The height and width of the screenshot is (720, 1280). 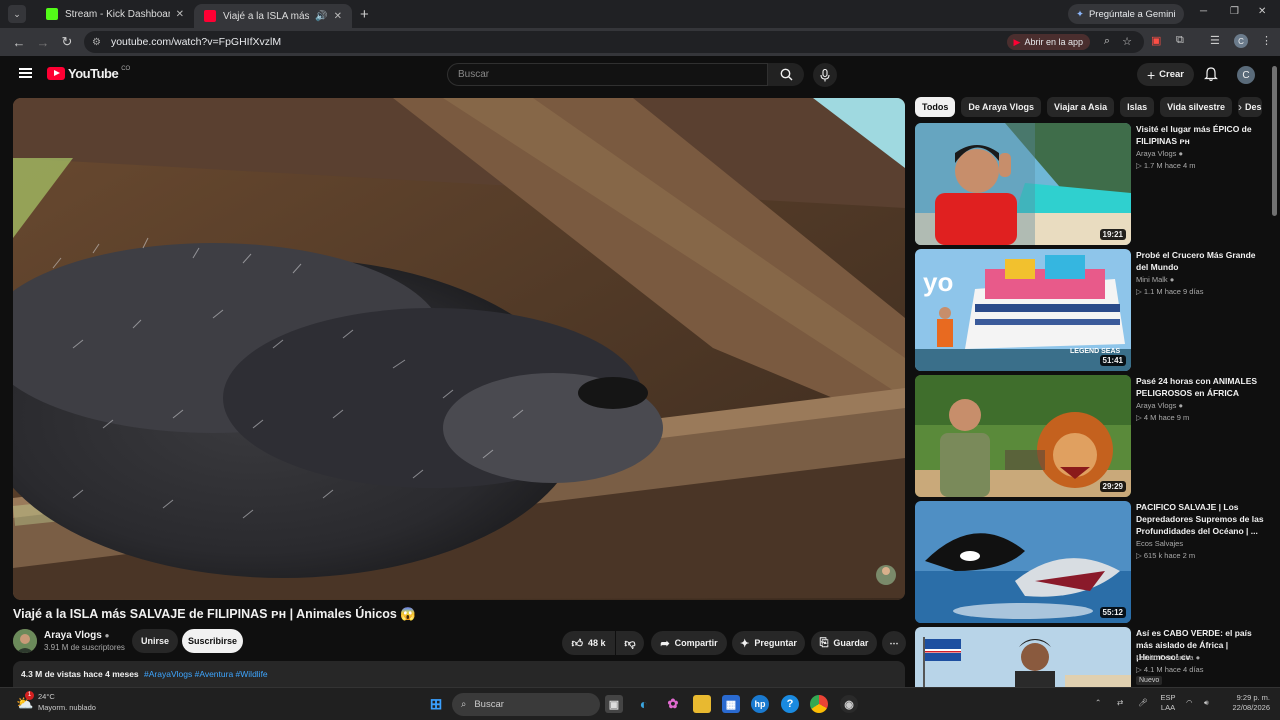 What do you see at coordinates (273, 16) in the screenshot?
I see `tab-youtube: Viajé a la ISLA más SALVAJE 🔊 ✕` at bounding box center [273, 16].